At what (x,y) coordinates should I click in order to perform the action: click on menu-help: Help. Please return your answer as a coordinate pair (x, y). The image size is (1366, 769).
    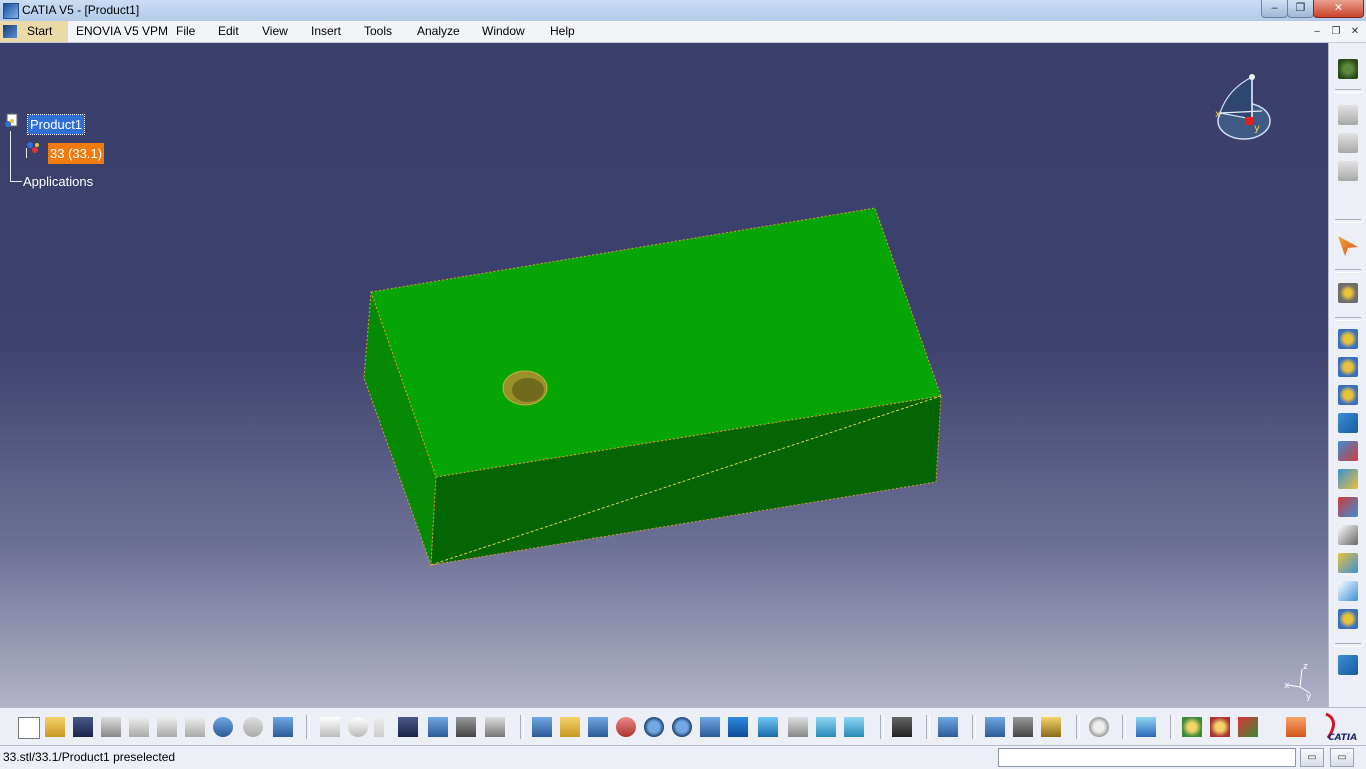
    Looking at the image, I should click on (562, 31).